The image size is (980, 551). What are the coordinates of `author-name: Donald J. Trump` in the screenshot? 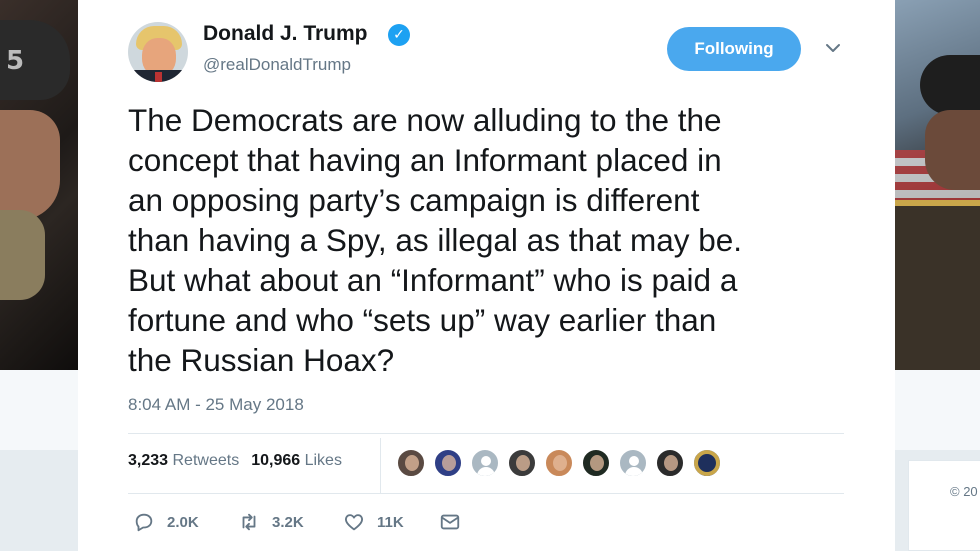 It's located at (285, 34).